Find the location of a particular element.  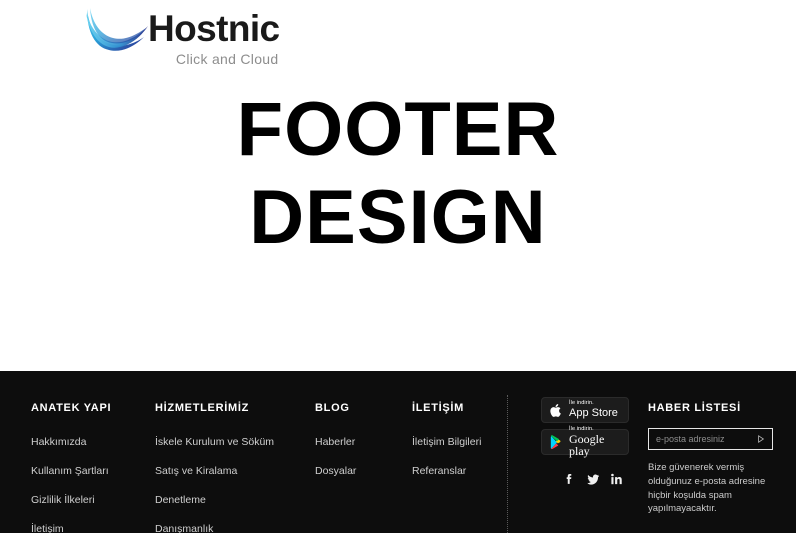

footer-link-list: İletişim Bilgileri Referanslar is located at coordinates (446, 455).